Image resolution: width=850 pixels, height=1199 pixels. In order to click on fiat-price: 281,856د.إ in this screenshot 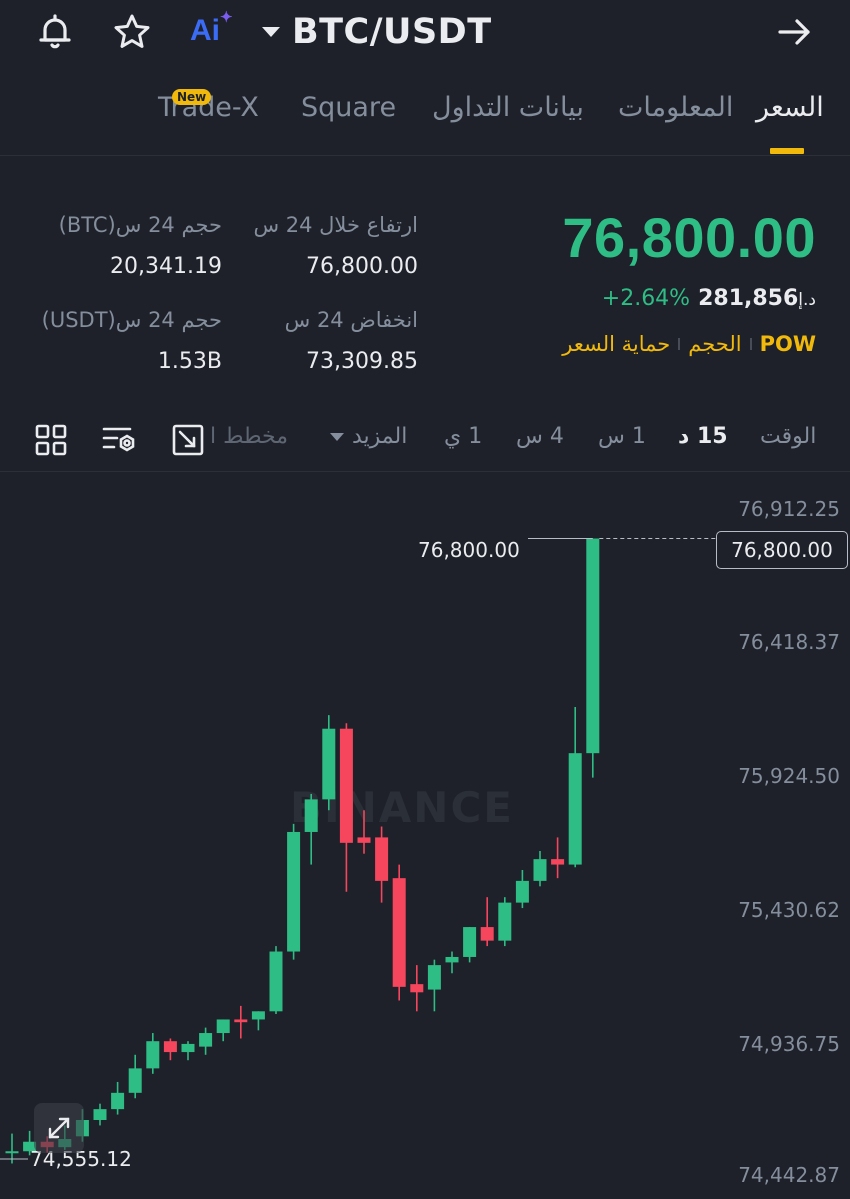, I will do `click(757, 298)`.